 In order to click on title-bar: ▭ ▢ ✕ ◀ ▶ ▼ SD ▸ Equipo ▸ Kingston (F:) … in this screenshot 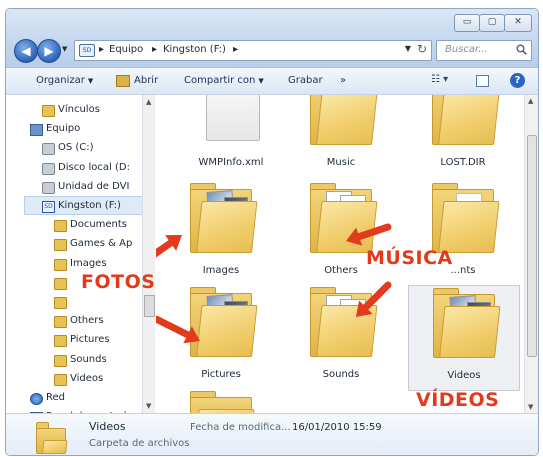, I will do `click(272, 38)`.